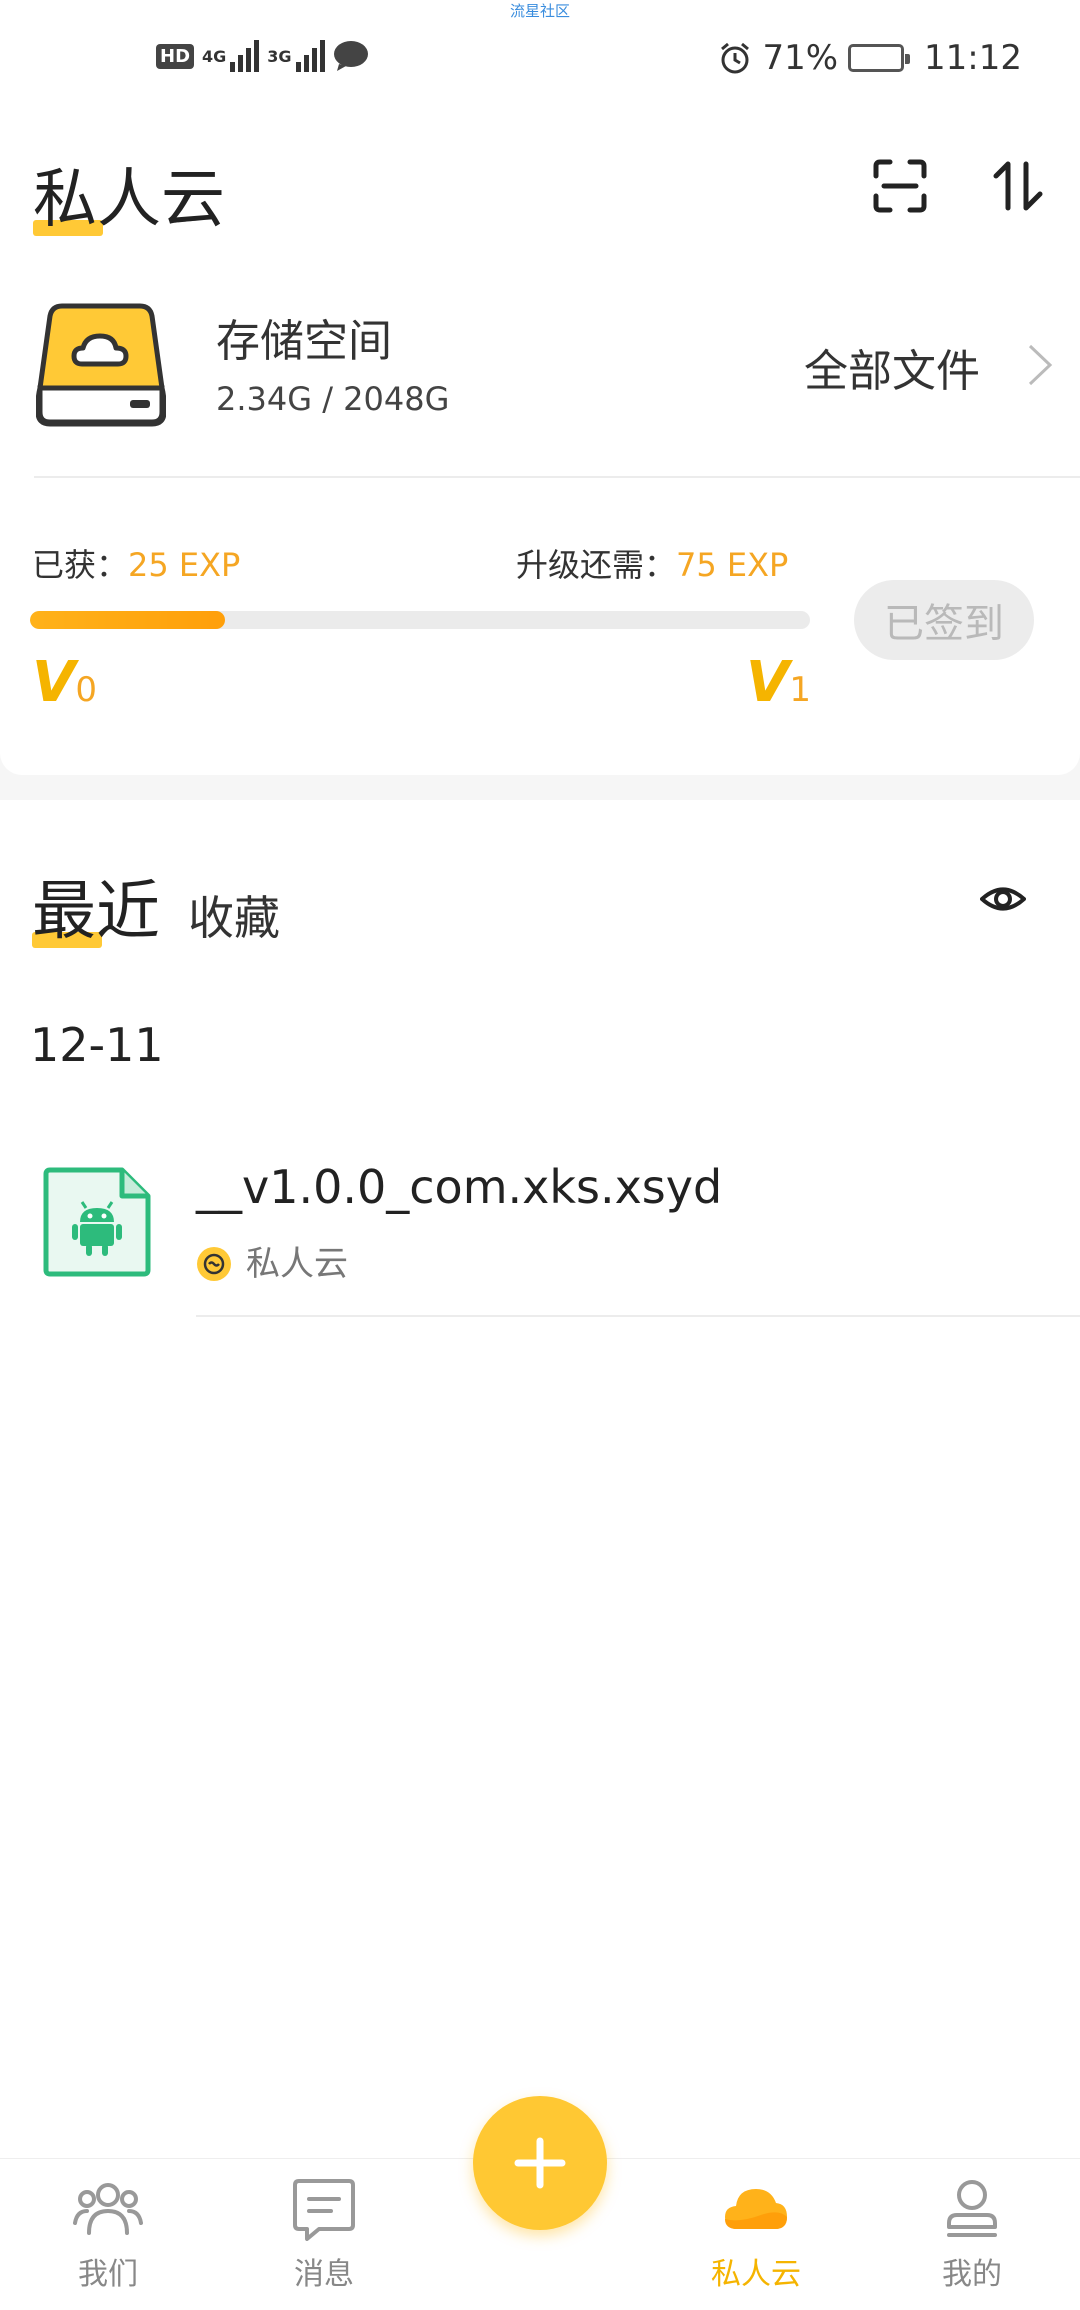 Image resolution: width=1080 pixels, height=2310 pixels. Describe the element at coordinates (596, 565) in the screenshot. I see `exp-needed-label: 升级还需：` at that location.